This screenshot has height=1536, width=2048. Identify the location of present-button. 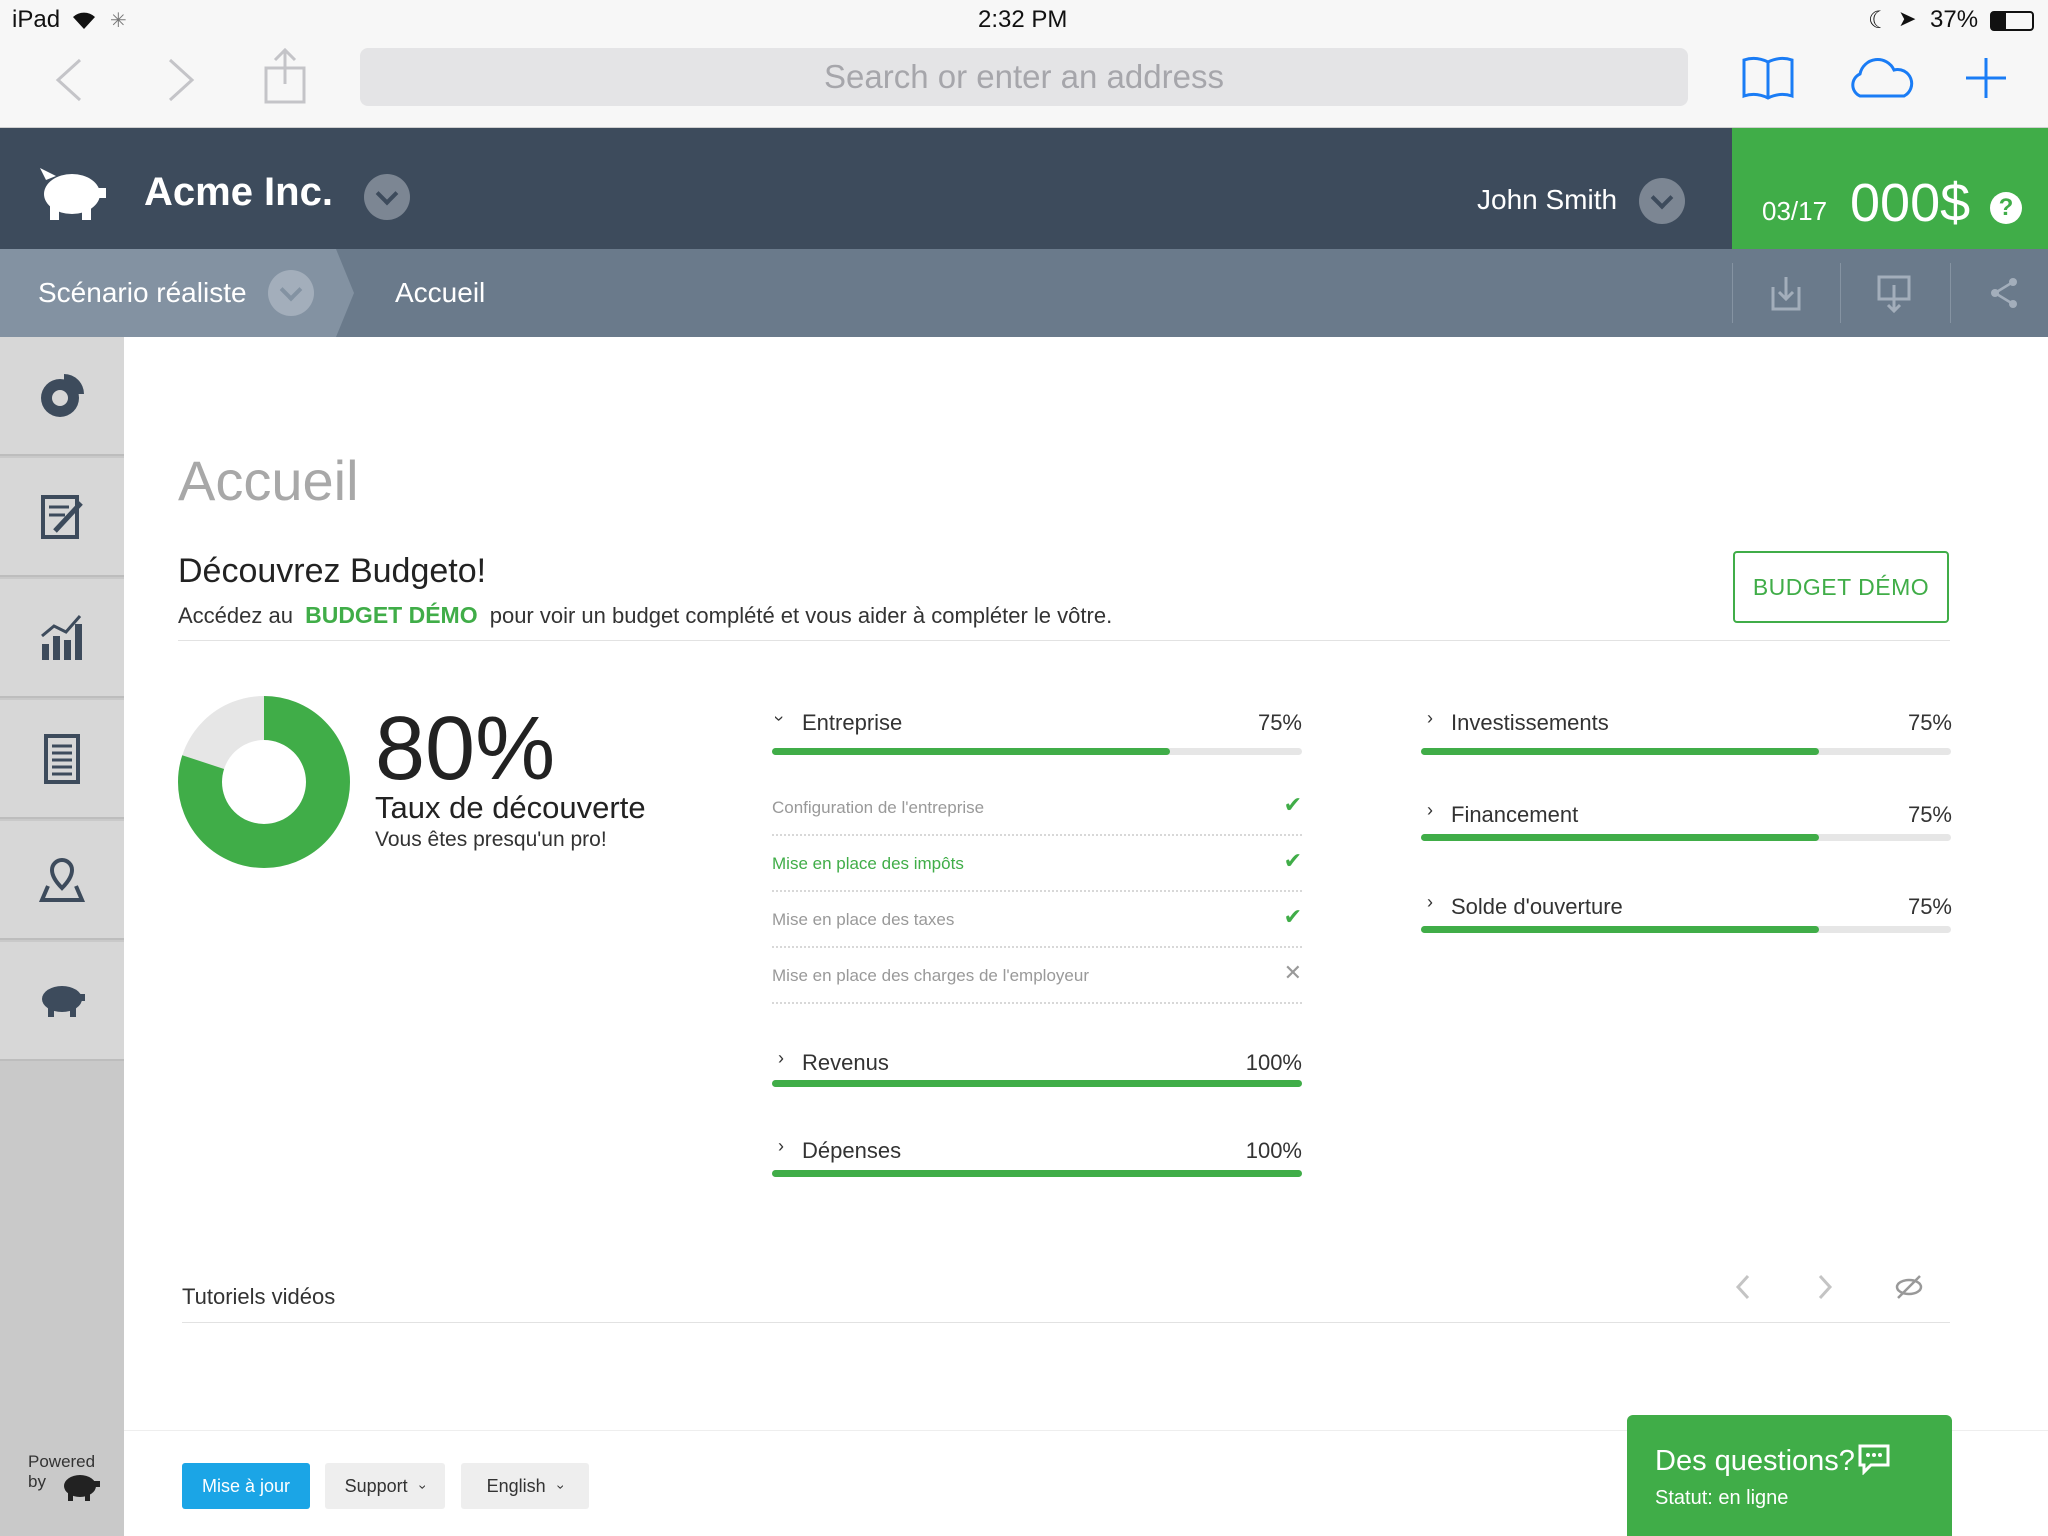
(1894, 293).